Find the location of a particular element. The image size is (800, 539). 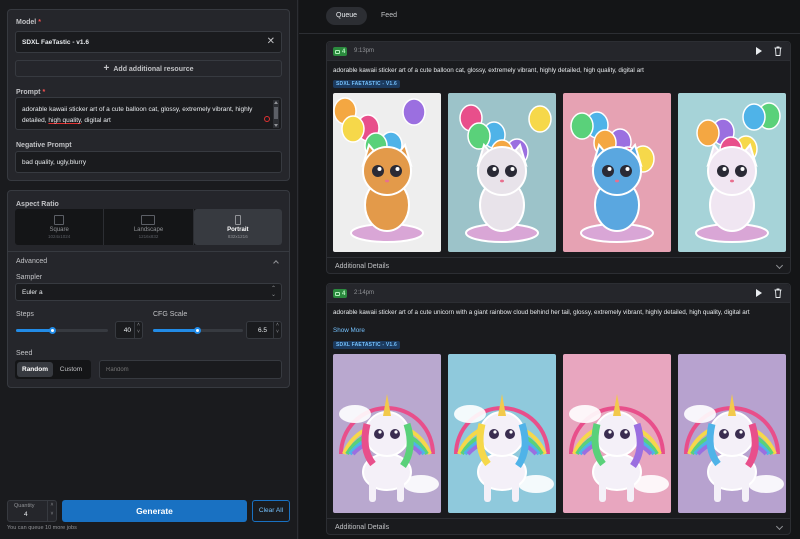

queue-item-header: 4 2:14pm is located at coordinates (558, 293).